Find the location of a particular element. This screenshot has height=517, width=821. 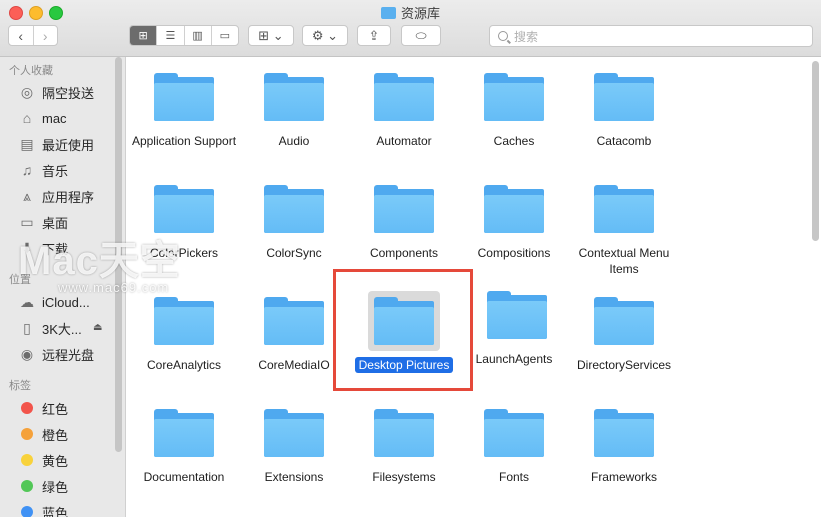

folder-item: Compositions is located at coordinates (514, 225).